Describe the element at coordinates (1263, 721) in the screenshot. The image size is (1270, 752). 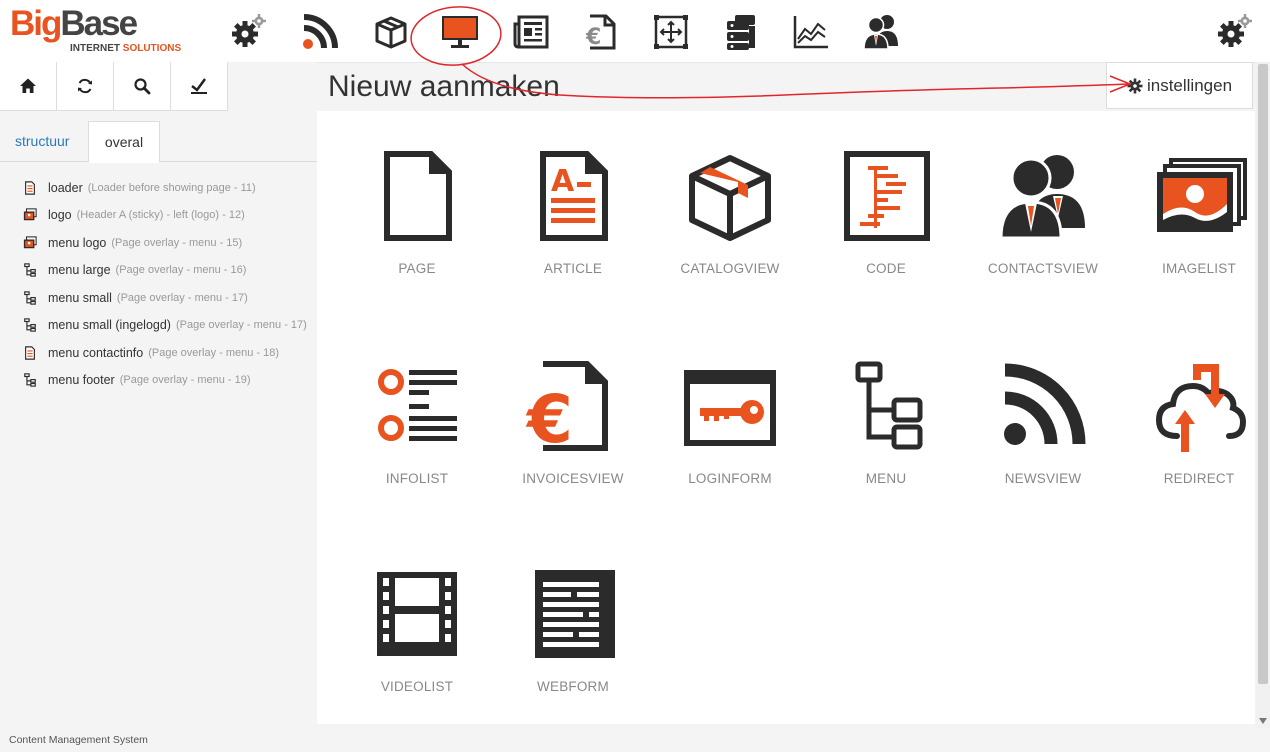
I see `scroll-down-arrow-icon` at that location.